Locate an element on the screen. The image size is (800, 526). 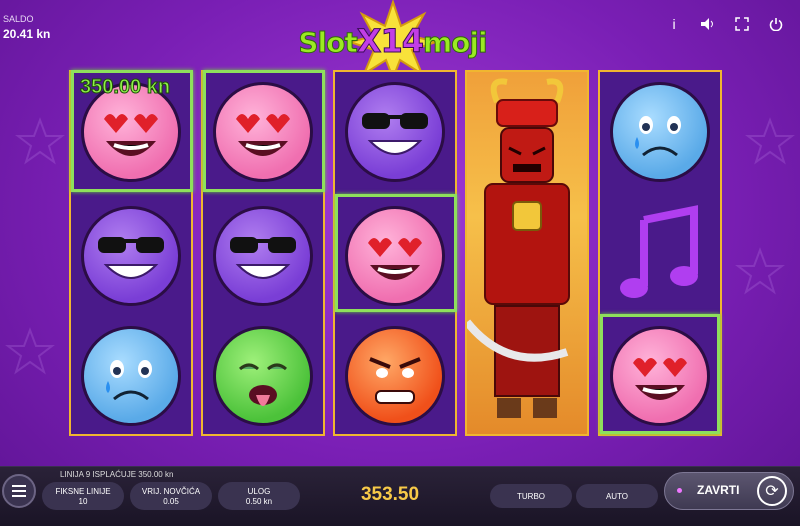
fixed-lines-control: FIKSNE LINIJE 10 is located at coordinates (83, 496).